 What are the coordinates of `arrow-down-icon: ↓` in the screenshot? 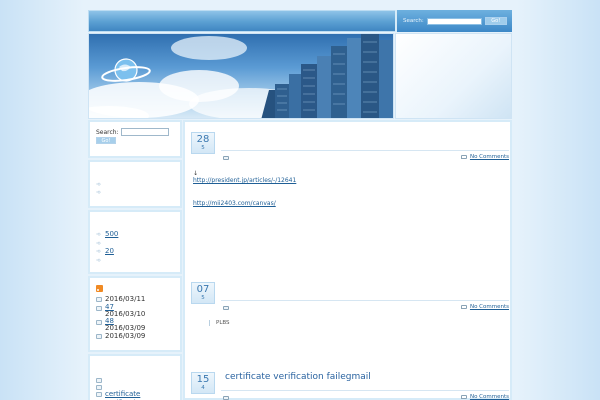 It's located at (196, 173).